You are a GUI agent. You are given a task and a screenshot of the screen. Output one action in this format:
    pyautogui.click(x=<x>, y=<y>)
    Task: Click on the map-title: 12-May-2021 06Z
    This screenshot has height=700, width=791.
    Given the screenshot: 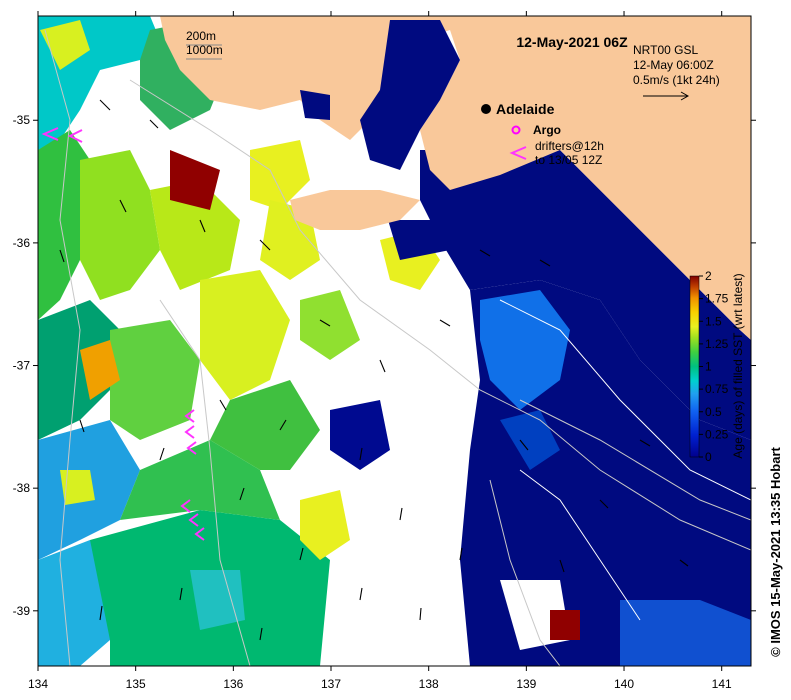 What is the action you would take?
    pyautogui.click(x=572, y=42)
    